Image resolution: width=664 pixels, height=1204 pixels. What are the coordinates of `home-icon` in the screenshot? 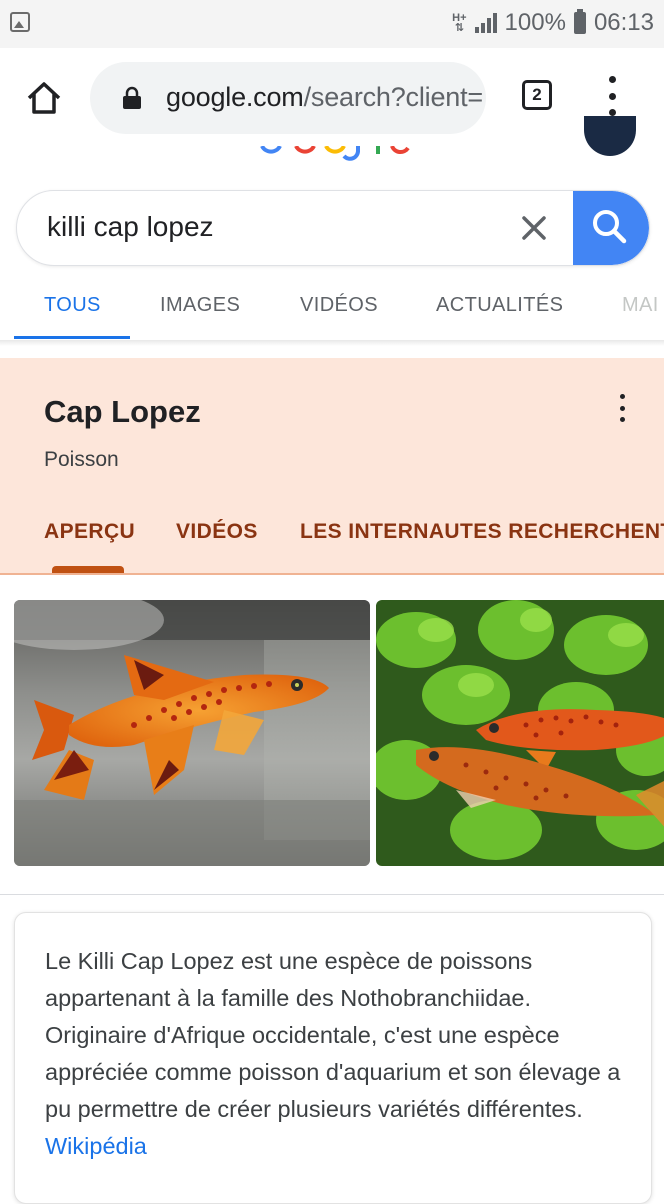 It's located at (44, 98).